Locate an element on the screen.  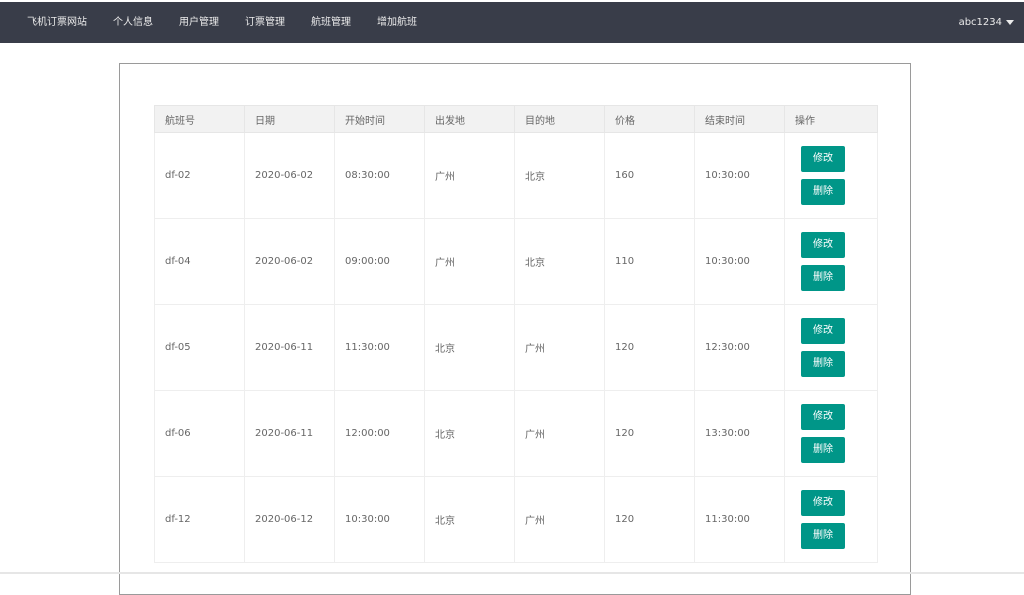
cell-start-time: 10:30:00 is located at coordinates (379, 519).